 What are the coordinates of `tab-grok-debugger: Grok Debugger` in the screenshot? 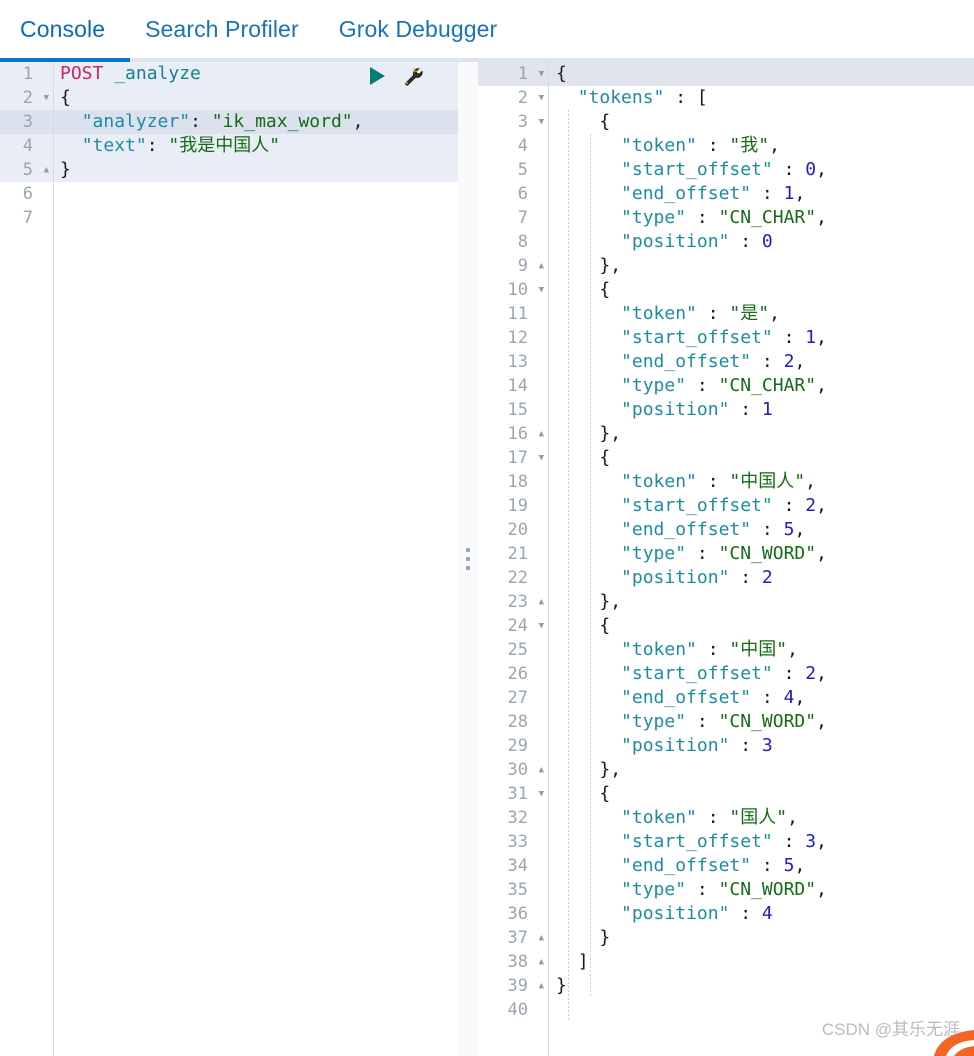 It's located at (418, 29).